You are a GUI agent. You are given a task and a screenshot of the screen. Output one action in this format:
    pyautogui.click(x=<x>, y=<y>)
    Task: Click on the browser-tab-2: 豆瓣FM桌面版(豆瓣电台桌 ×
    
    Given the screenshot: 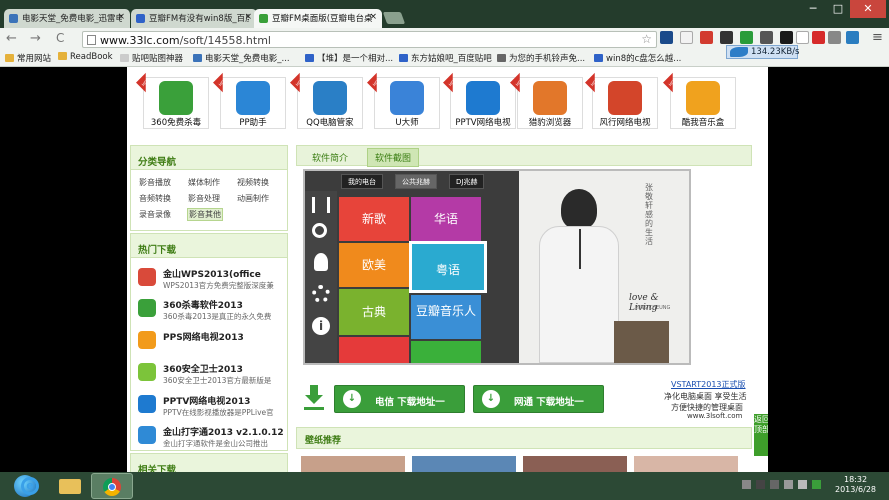 What is the action you would take?
    pyautogui.click(x=318, y=18)
    